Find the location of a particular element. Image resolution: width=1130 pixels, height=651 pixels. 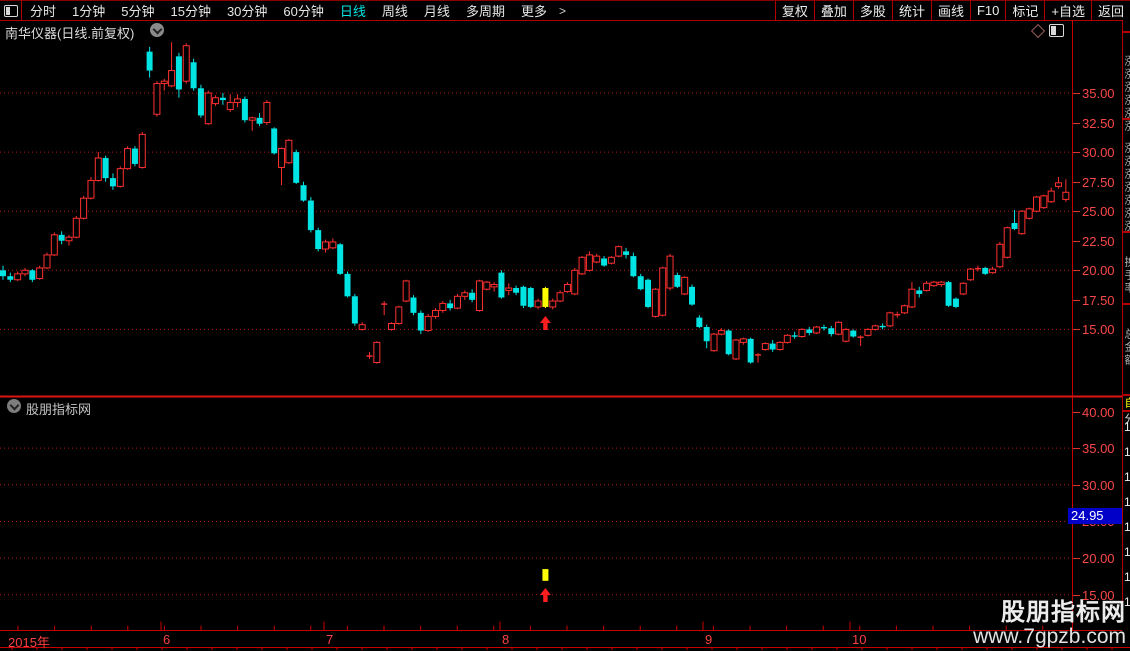

side-panel-text: 总金额 is located at coordinates (1126, 347).